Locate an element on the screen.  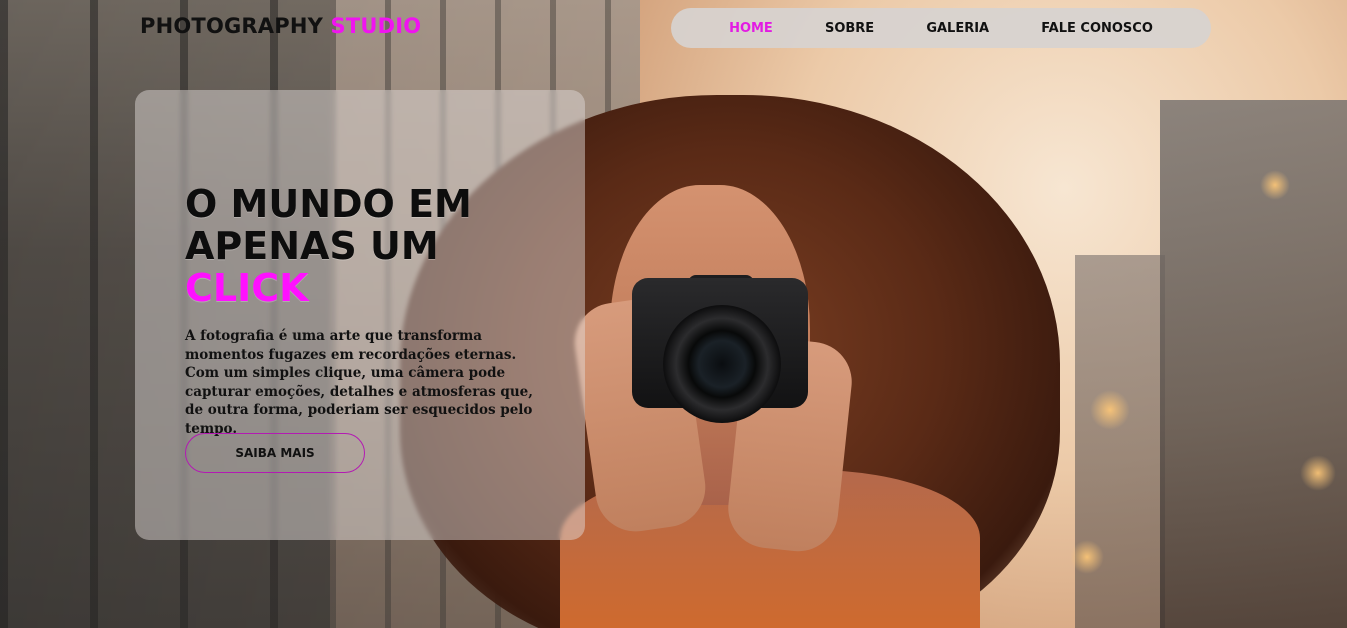
site-logo: PHOTOGRAPHY STUDIO is located at coordinates (280, 26).